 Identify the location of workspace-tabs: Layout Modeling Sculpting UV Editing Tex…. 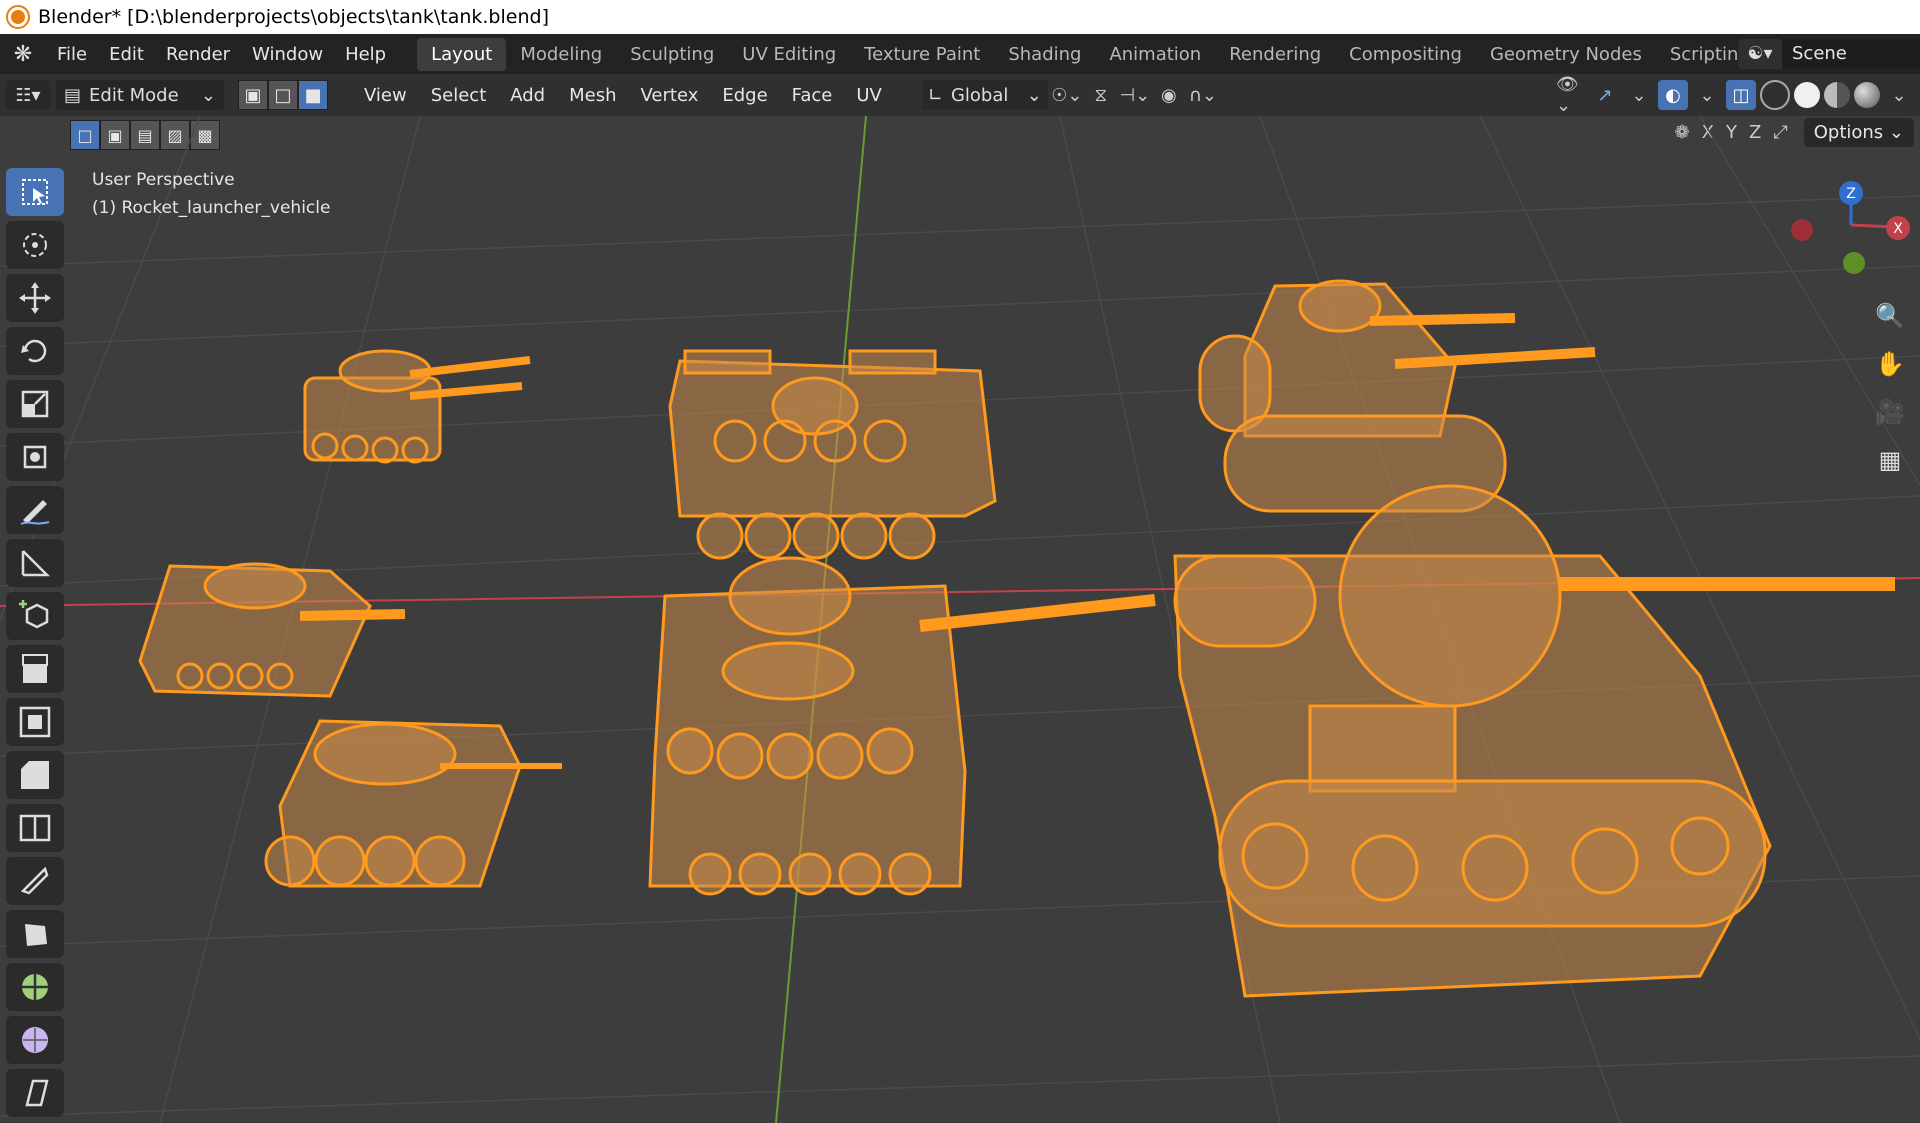
(1109, 54).